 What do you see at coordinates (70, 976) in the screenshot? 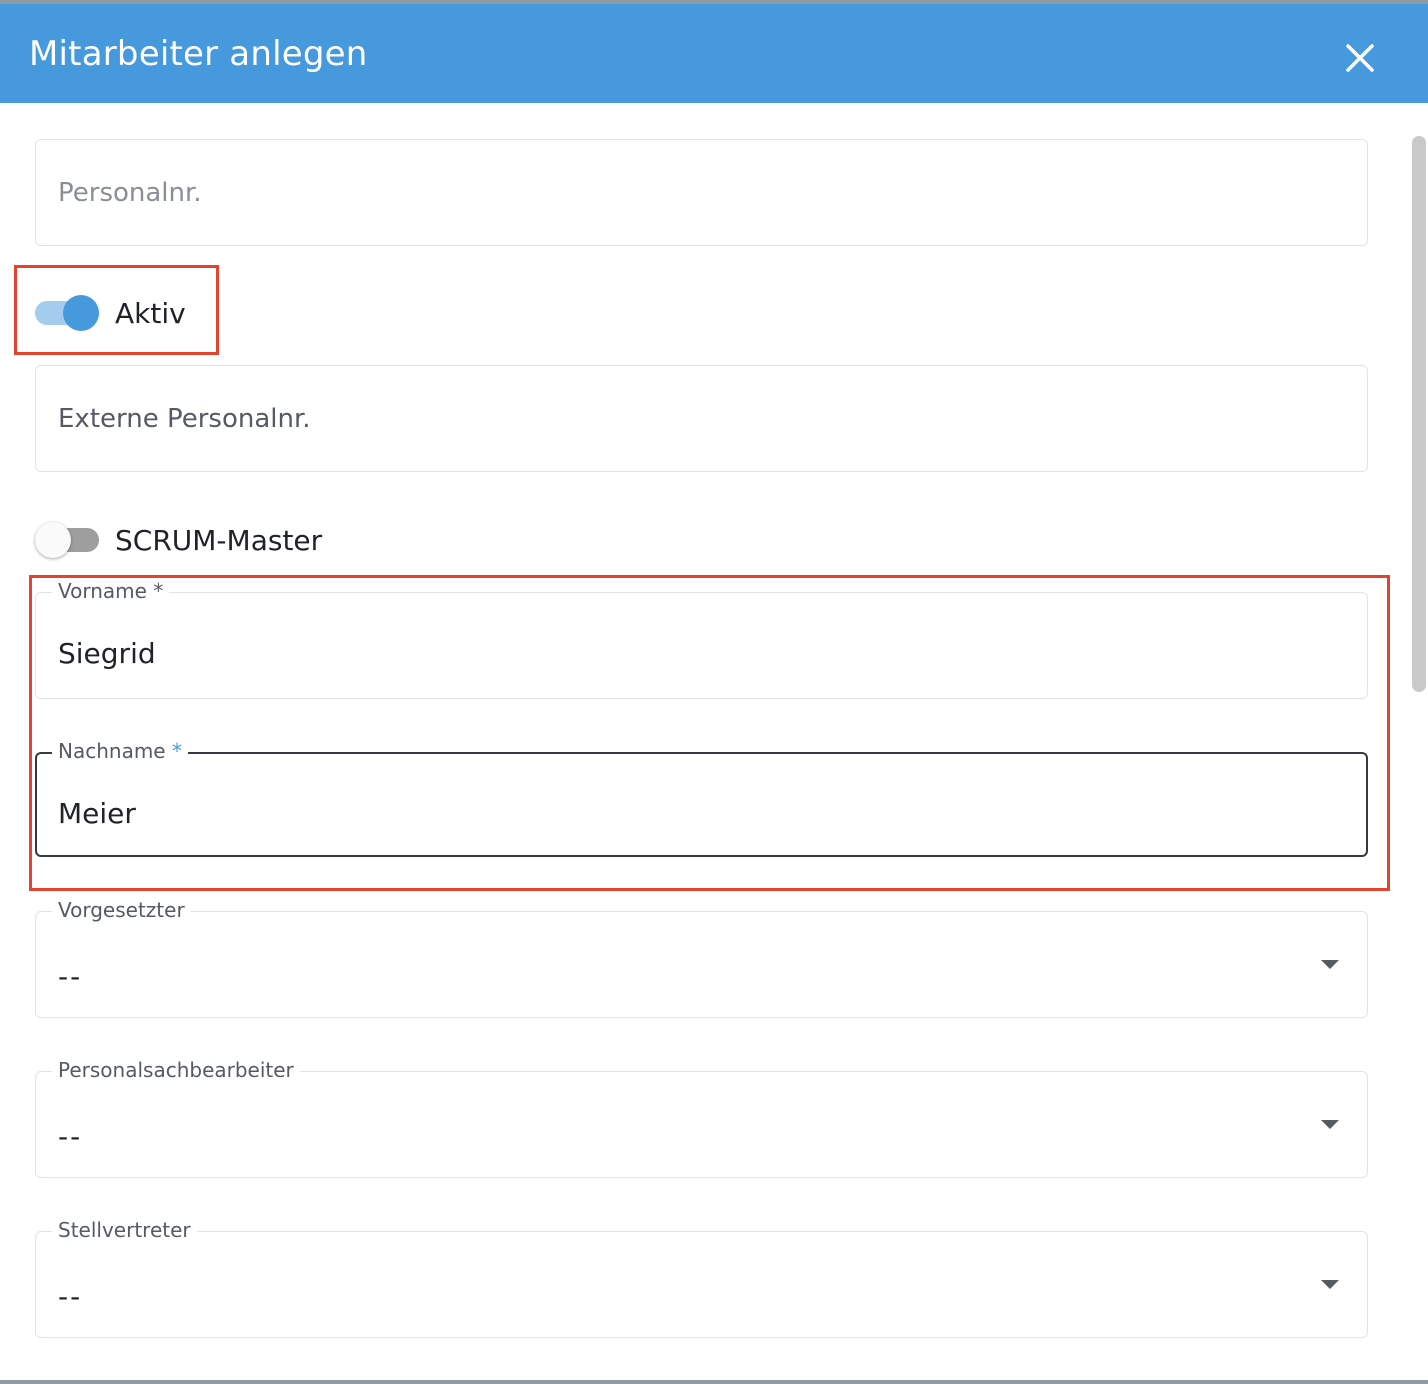
I see `vorgesetzter-value: --` at bounding box center [70, 976].